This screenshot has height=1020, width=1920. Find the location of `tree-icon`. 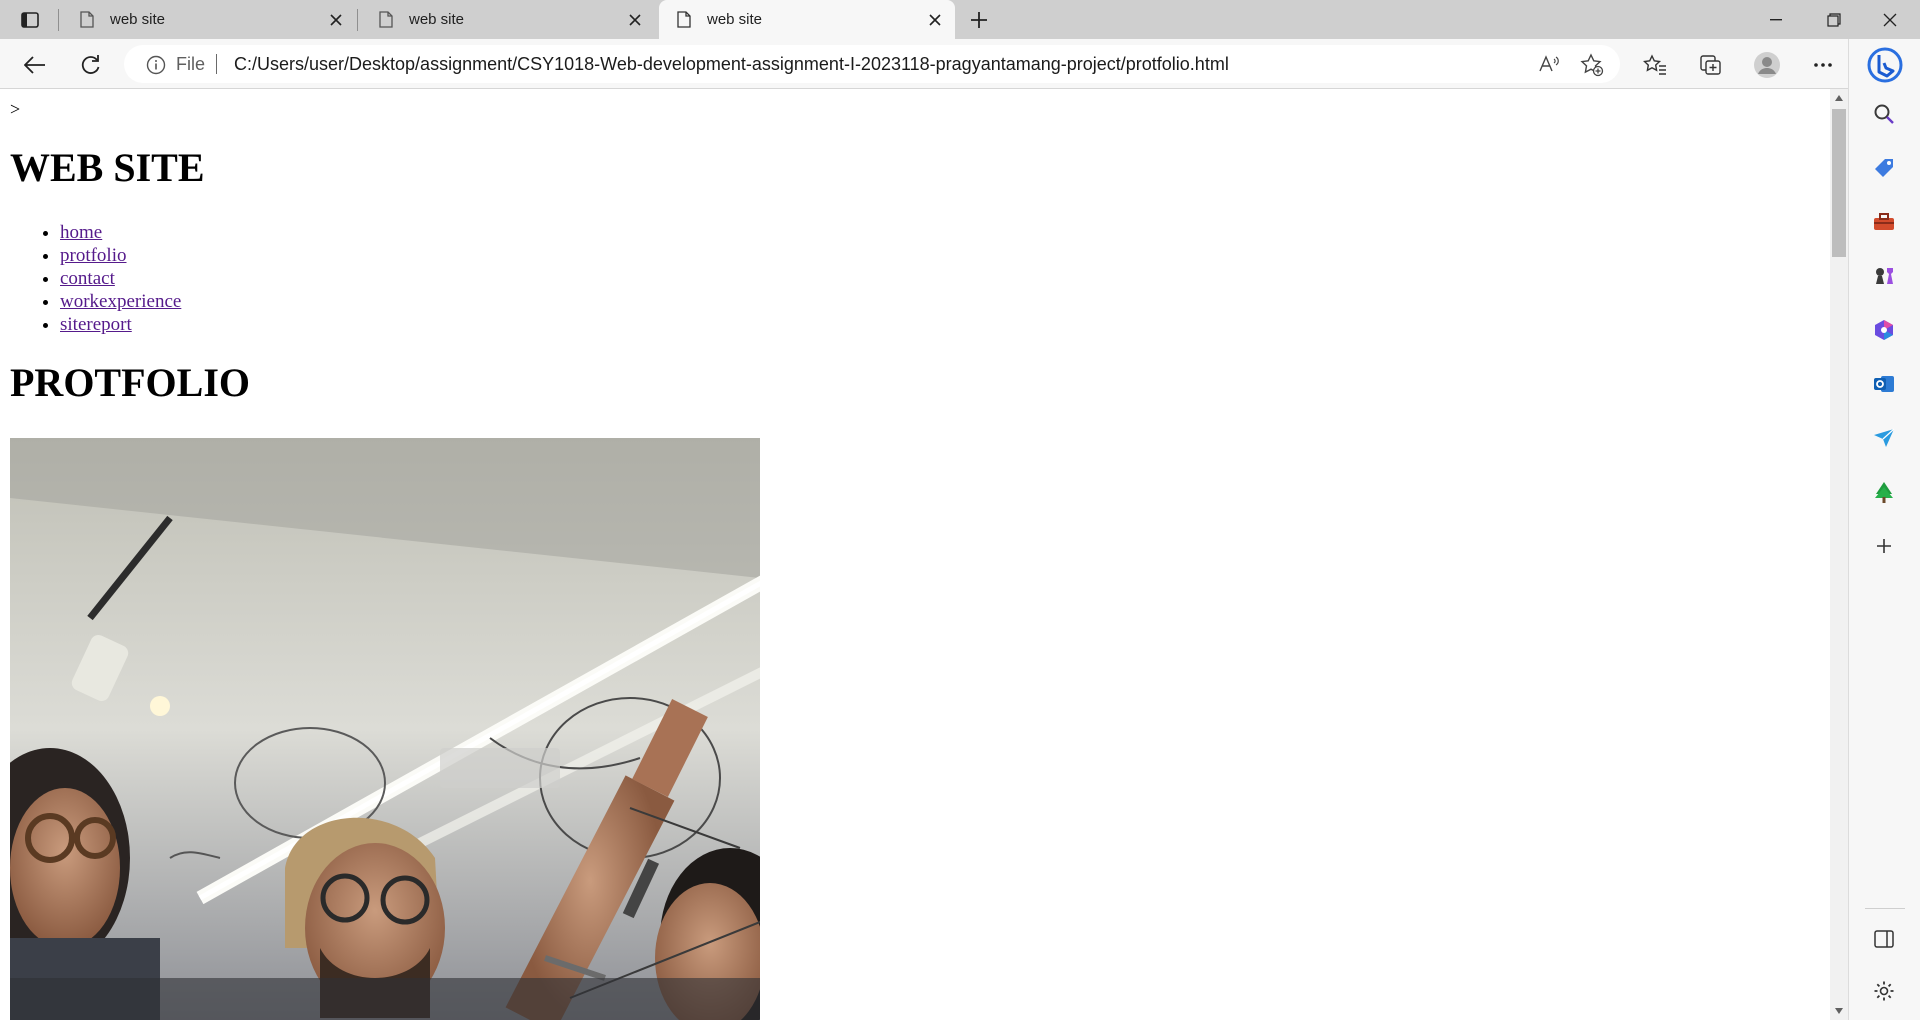

tree-icon is located at coordinates (1884, 492).